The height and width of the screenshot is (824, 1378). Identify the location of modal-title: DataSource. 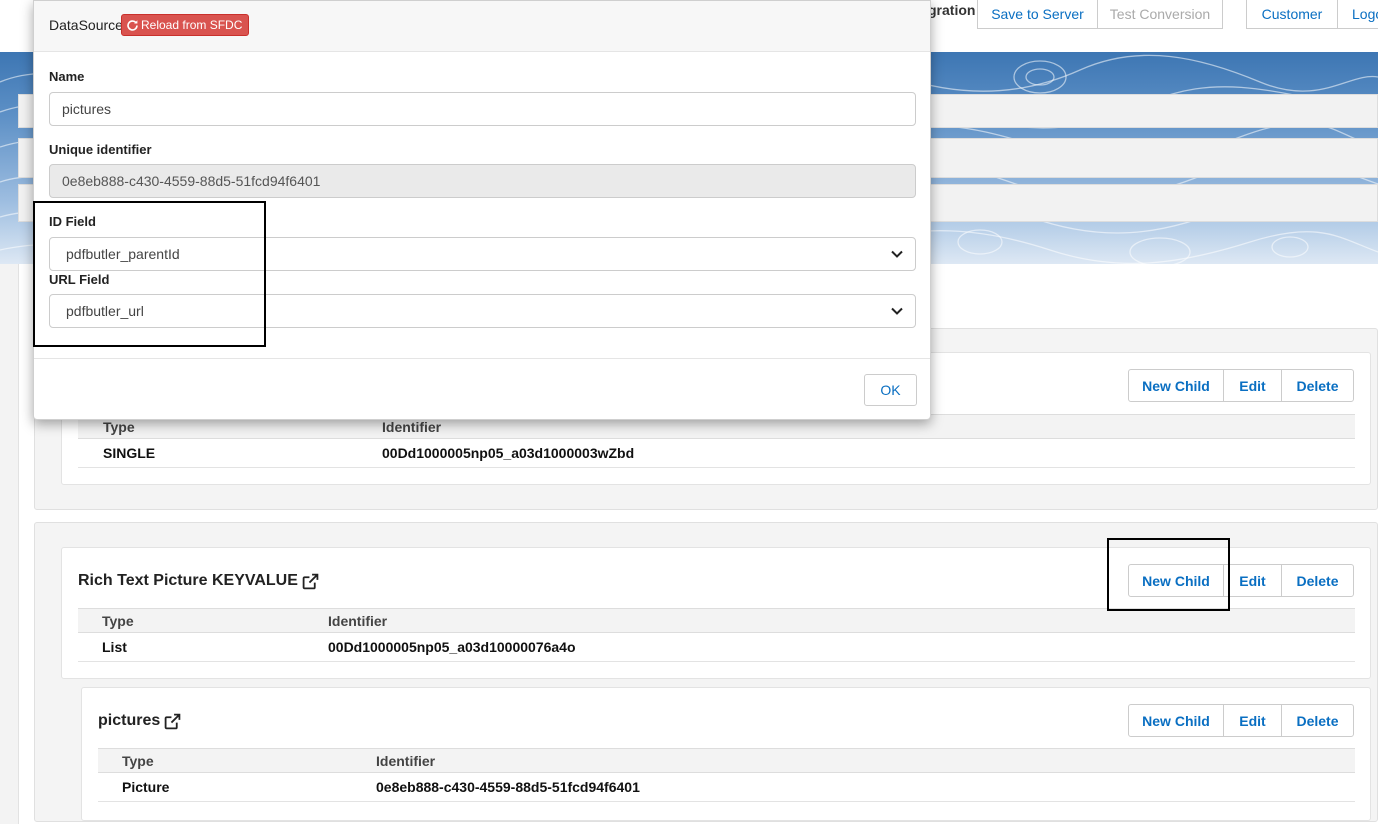
(86, 25).